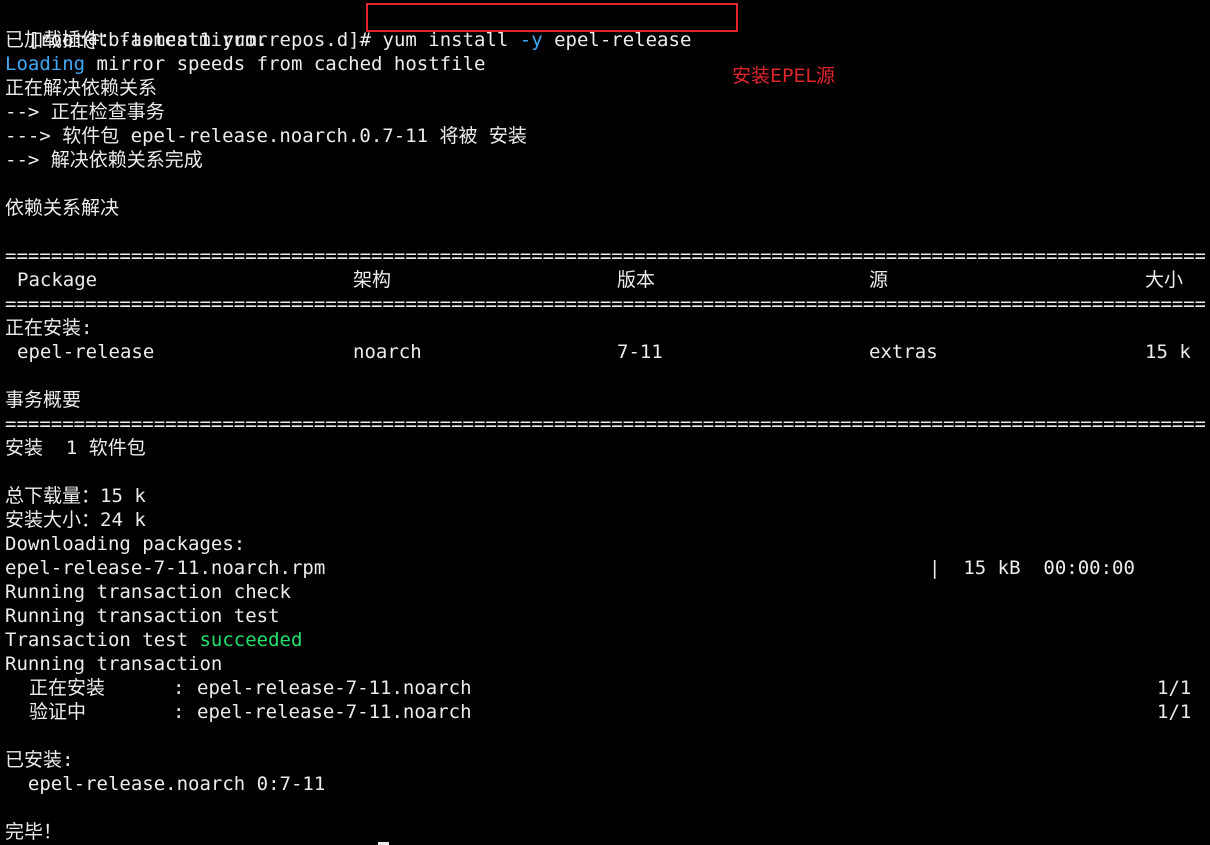 The width and height of the screenshot is (1210, 845). Describe the element at coordinates (58, 712) in the screenshot. I see `progress-label-verifying: 验证中` at that location.